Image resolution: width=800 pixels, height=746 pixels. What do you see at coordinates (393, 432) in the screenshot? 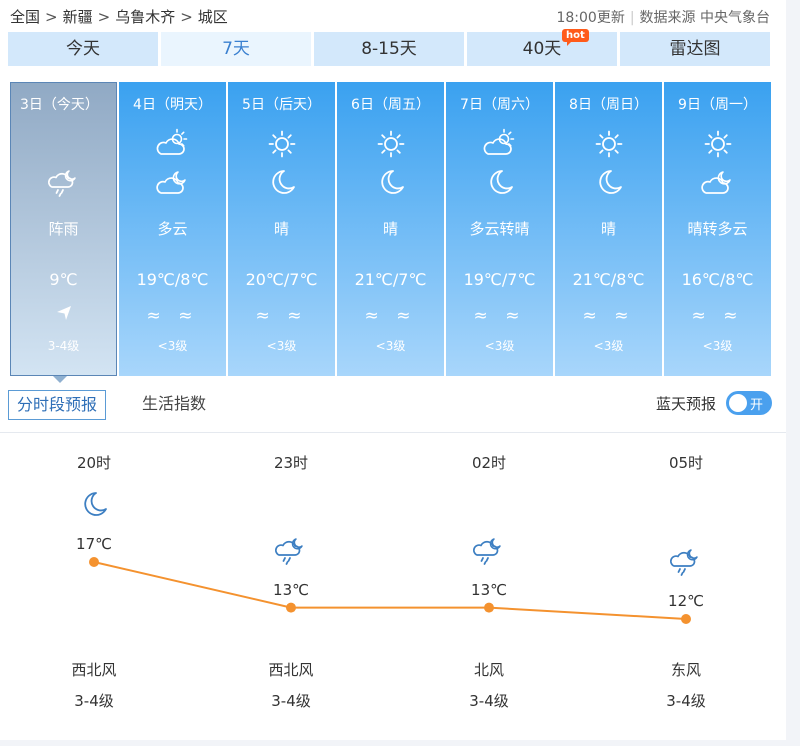
I see `section-divider` at bounding box center [393, 432].